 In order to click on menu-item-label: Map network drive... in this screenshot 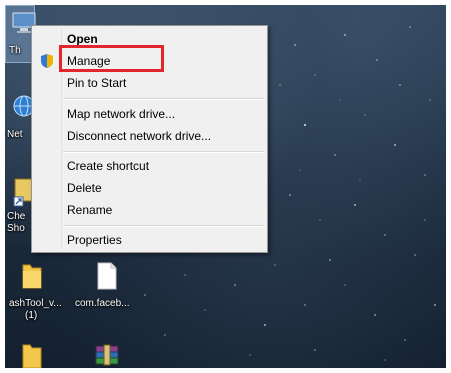, I will do `click(121, 114)`.